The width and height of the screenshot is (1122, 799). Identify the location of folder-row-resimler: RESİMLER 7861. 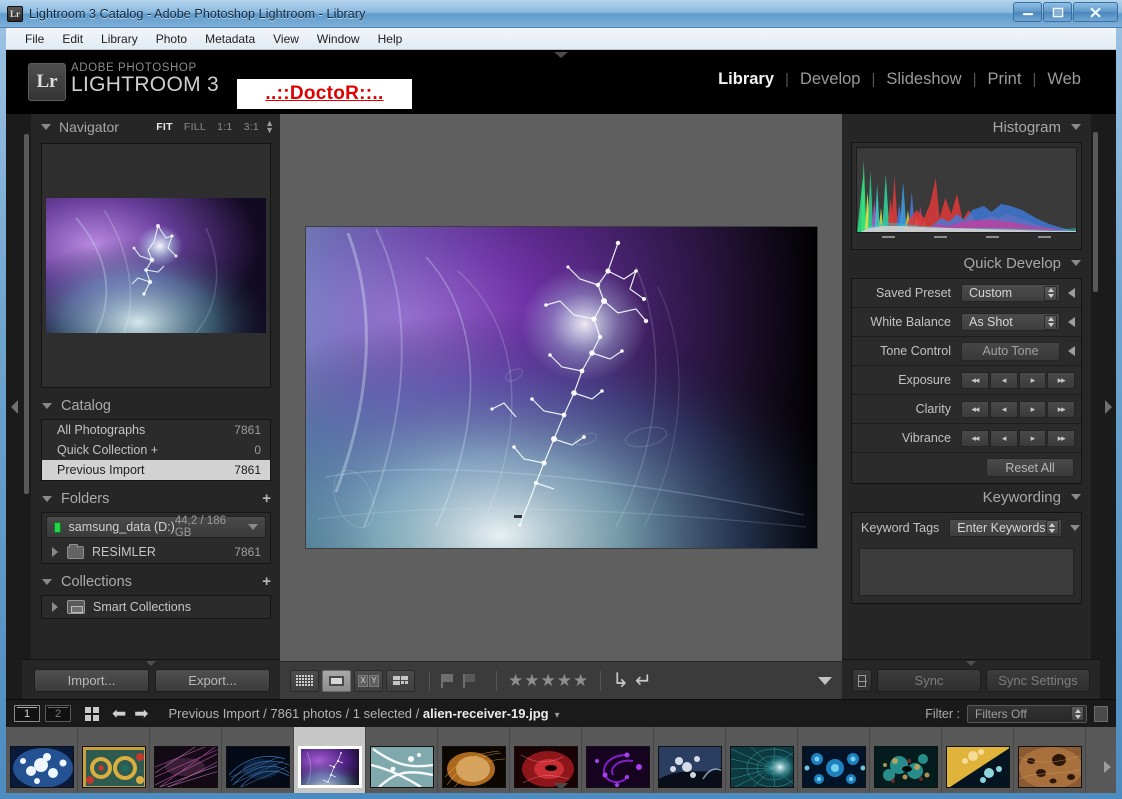
(156, 552).